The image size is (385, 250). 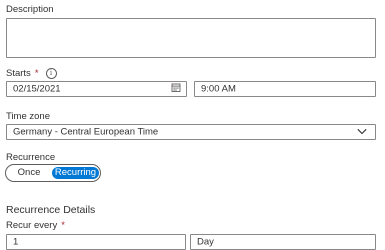 What do you see at coordinates (29, 173) in the screenshot?
I see `recurrence-option-once: Once` at bounding box center [29, 173].